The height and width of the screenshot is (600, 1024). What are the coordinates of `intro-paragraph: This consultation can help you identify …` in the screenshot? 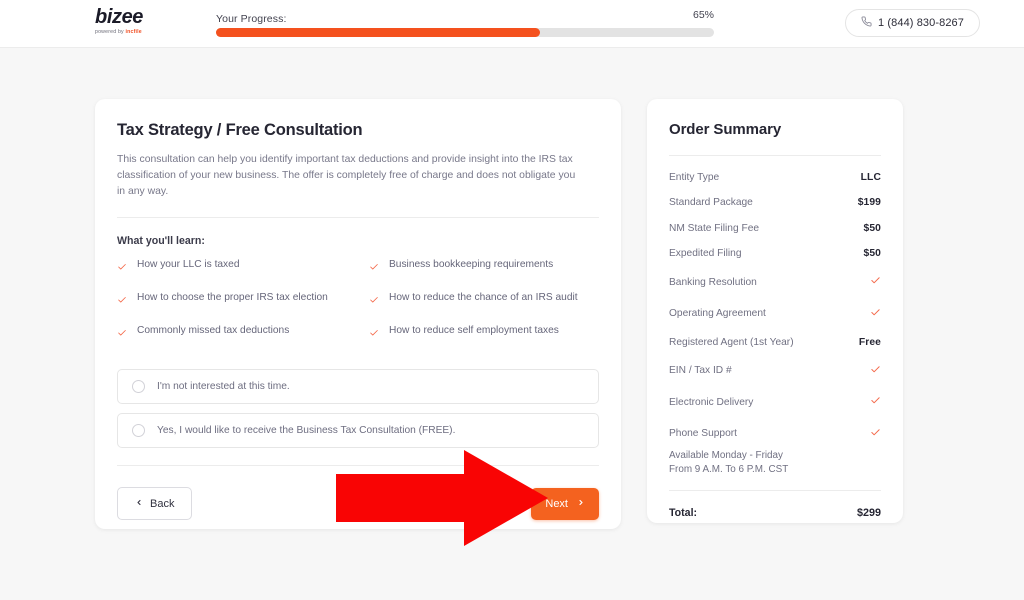 It's located at (346, 175).